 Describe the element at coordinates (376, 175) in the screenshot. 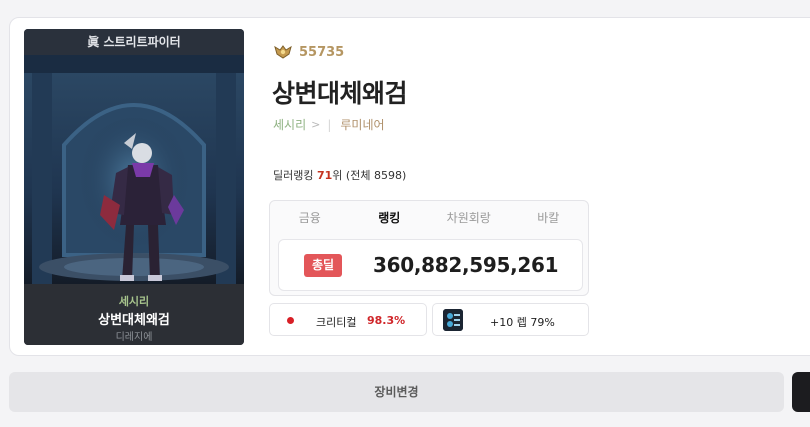

I see `ranking-total: (전체 8598)` at that location.